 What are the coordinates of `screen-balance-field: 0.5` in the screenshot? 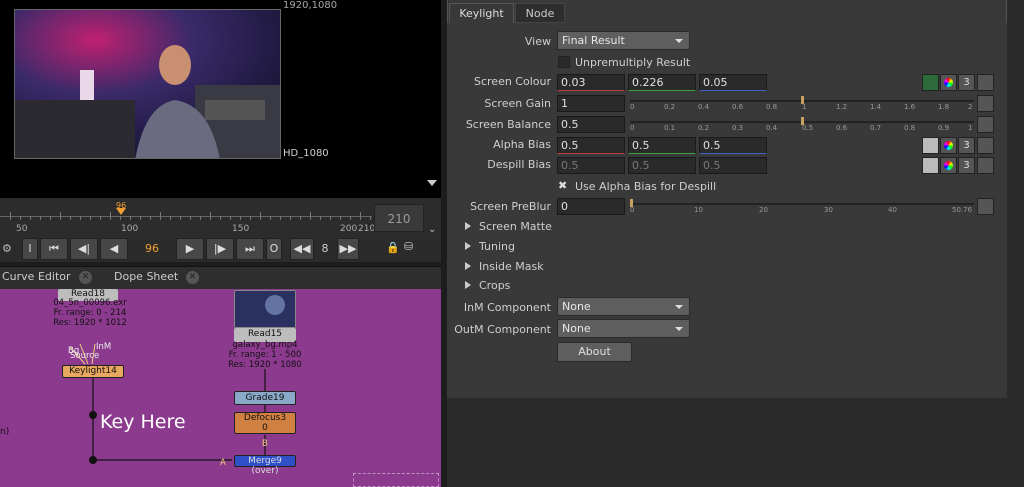 It's located at (591, 124).